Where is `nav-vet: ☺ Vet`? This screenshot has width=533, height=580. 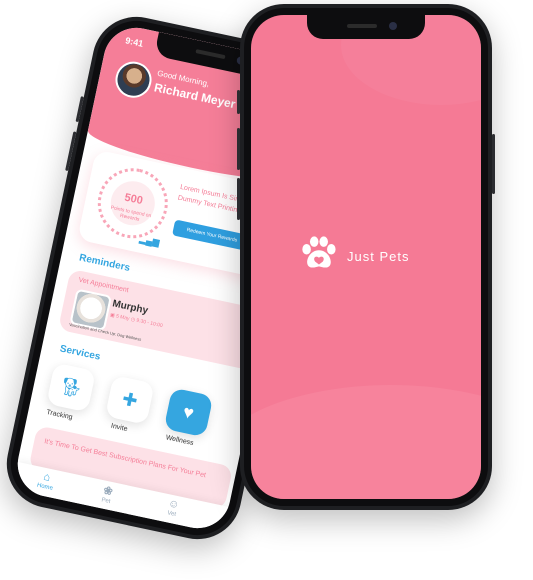
nav-vet: ☺ Vet is located at coordinates (173, 508).